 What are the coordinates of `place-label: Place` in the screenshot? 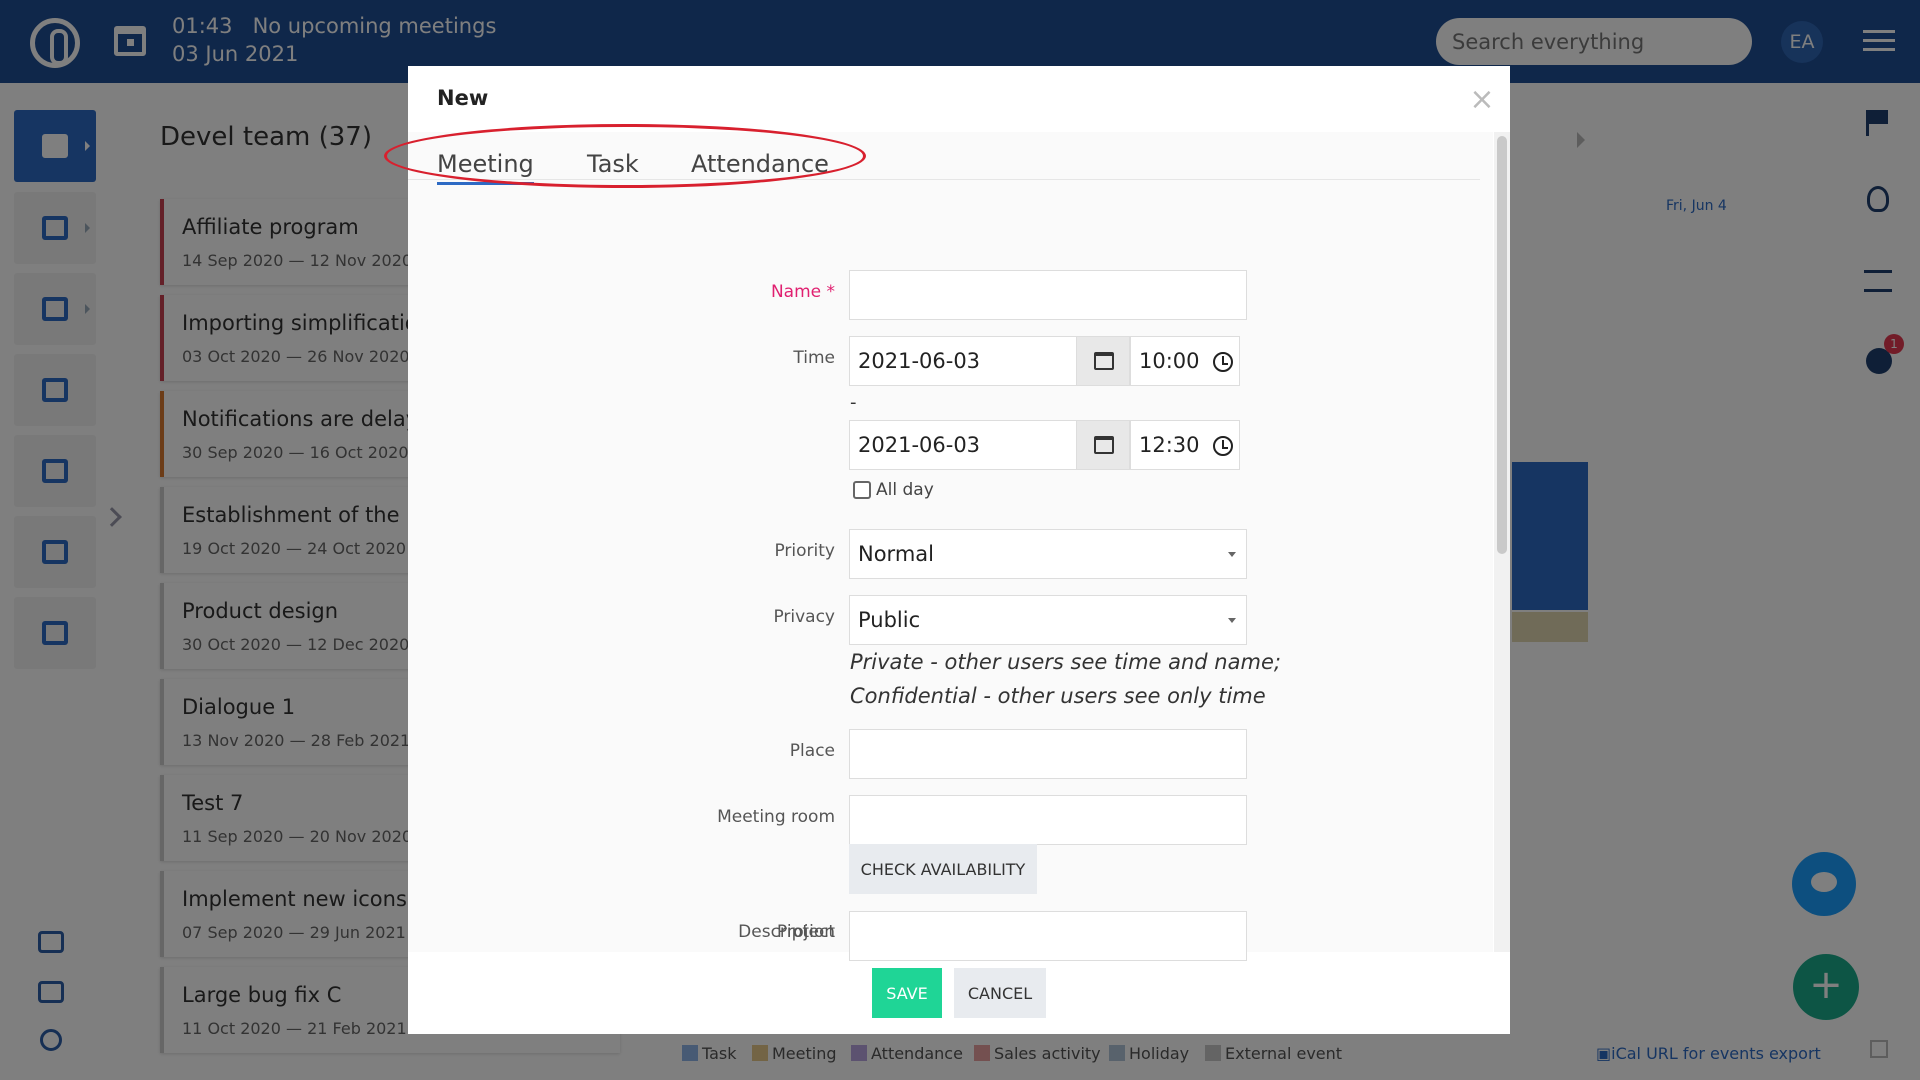 It's located at (812, 751).